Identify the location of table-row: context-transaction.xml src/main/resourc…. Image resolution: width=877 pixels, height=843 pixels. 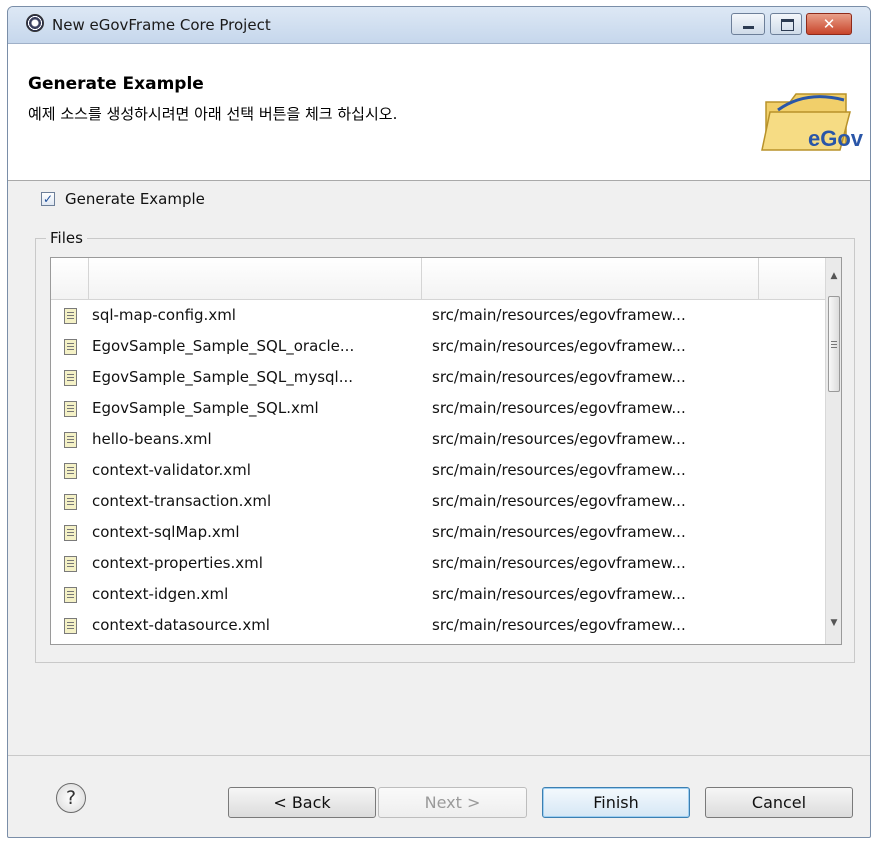
(438, 501).